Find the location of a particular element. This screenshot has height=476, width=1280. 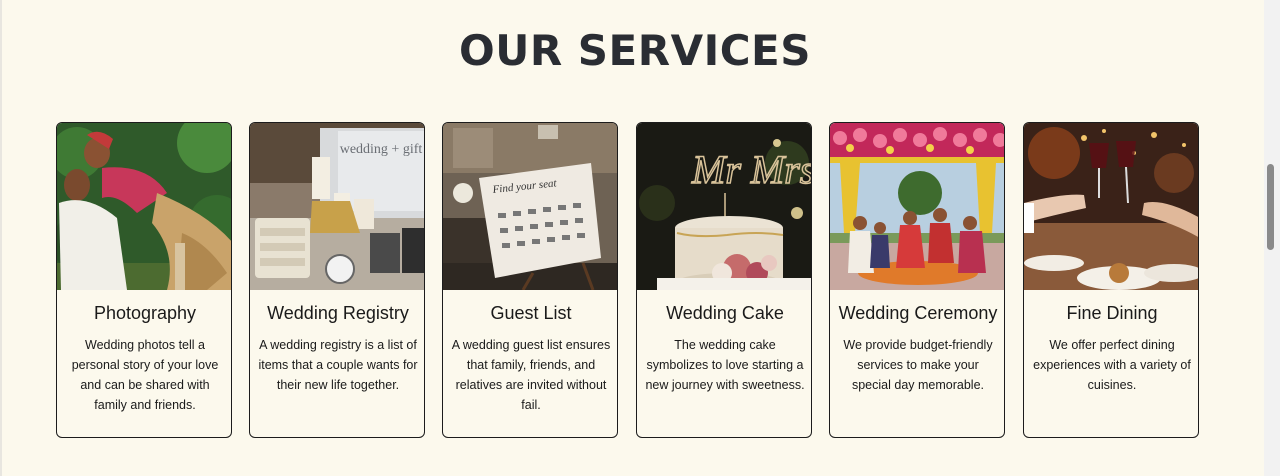

registry-gifts-image: wedding + gift is located at coordinates (337, 206).